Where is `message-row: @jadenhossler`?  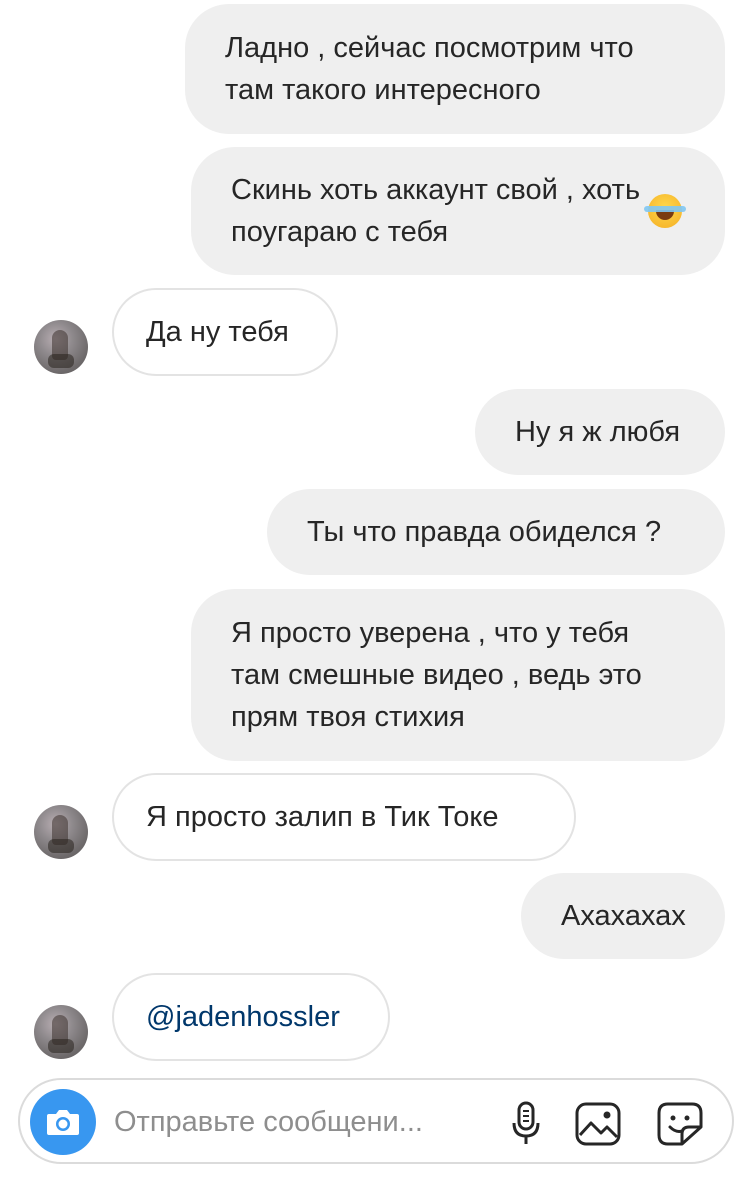 message-row: @jadenhossler is located at coordinates (375, 1017).